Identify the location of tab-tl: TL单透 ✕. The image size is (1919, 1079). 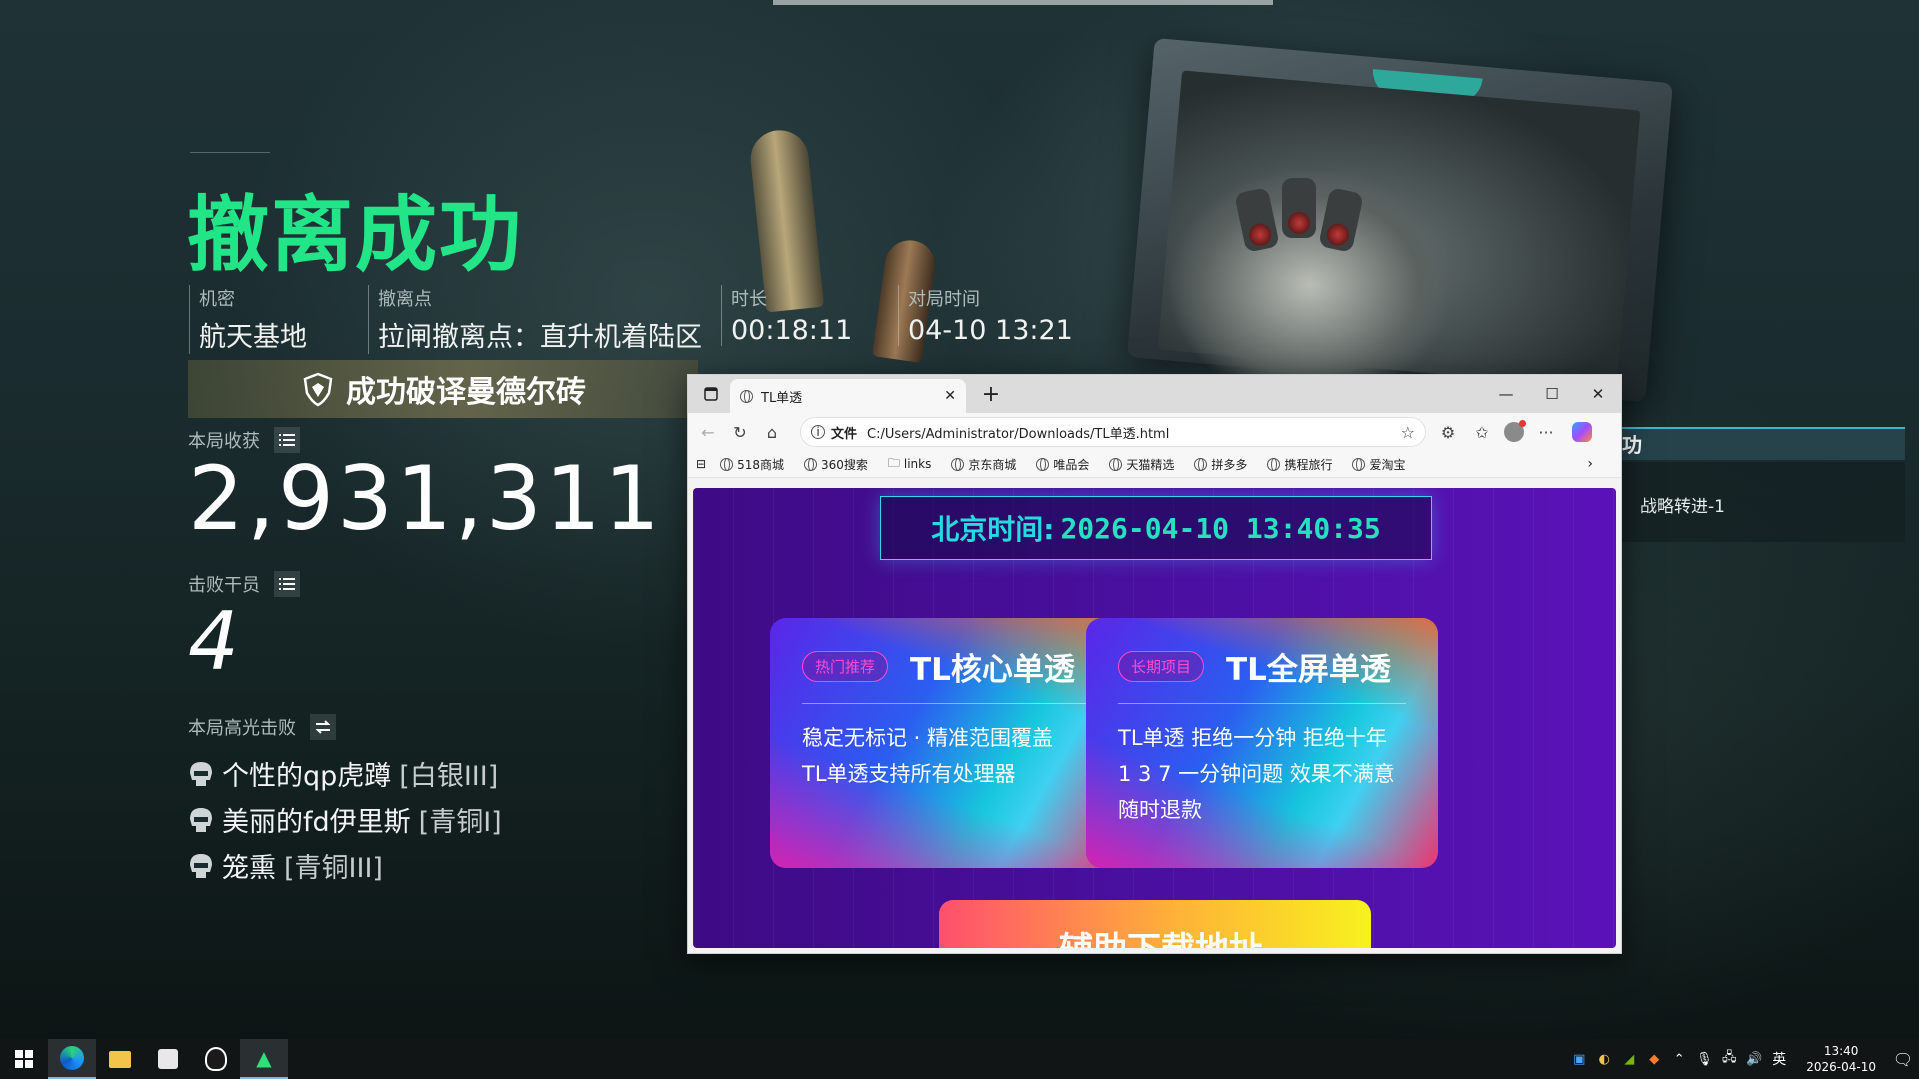
(848, 396).